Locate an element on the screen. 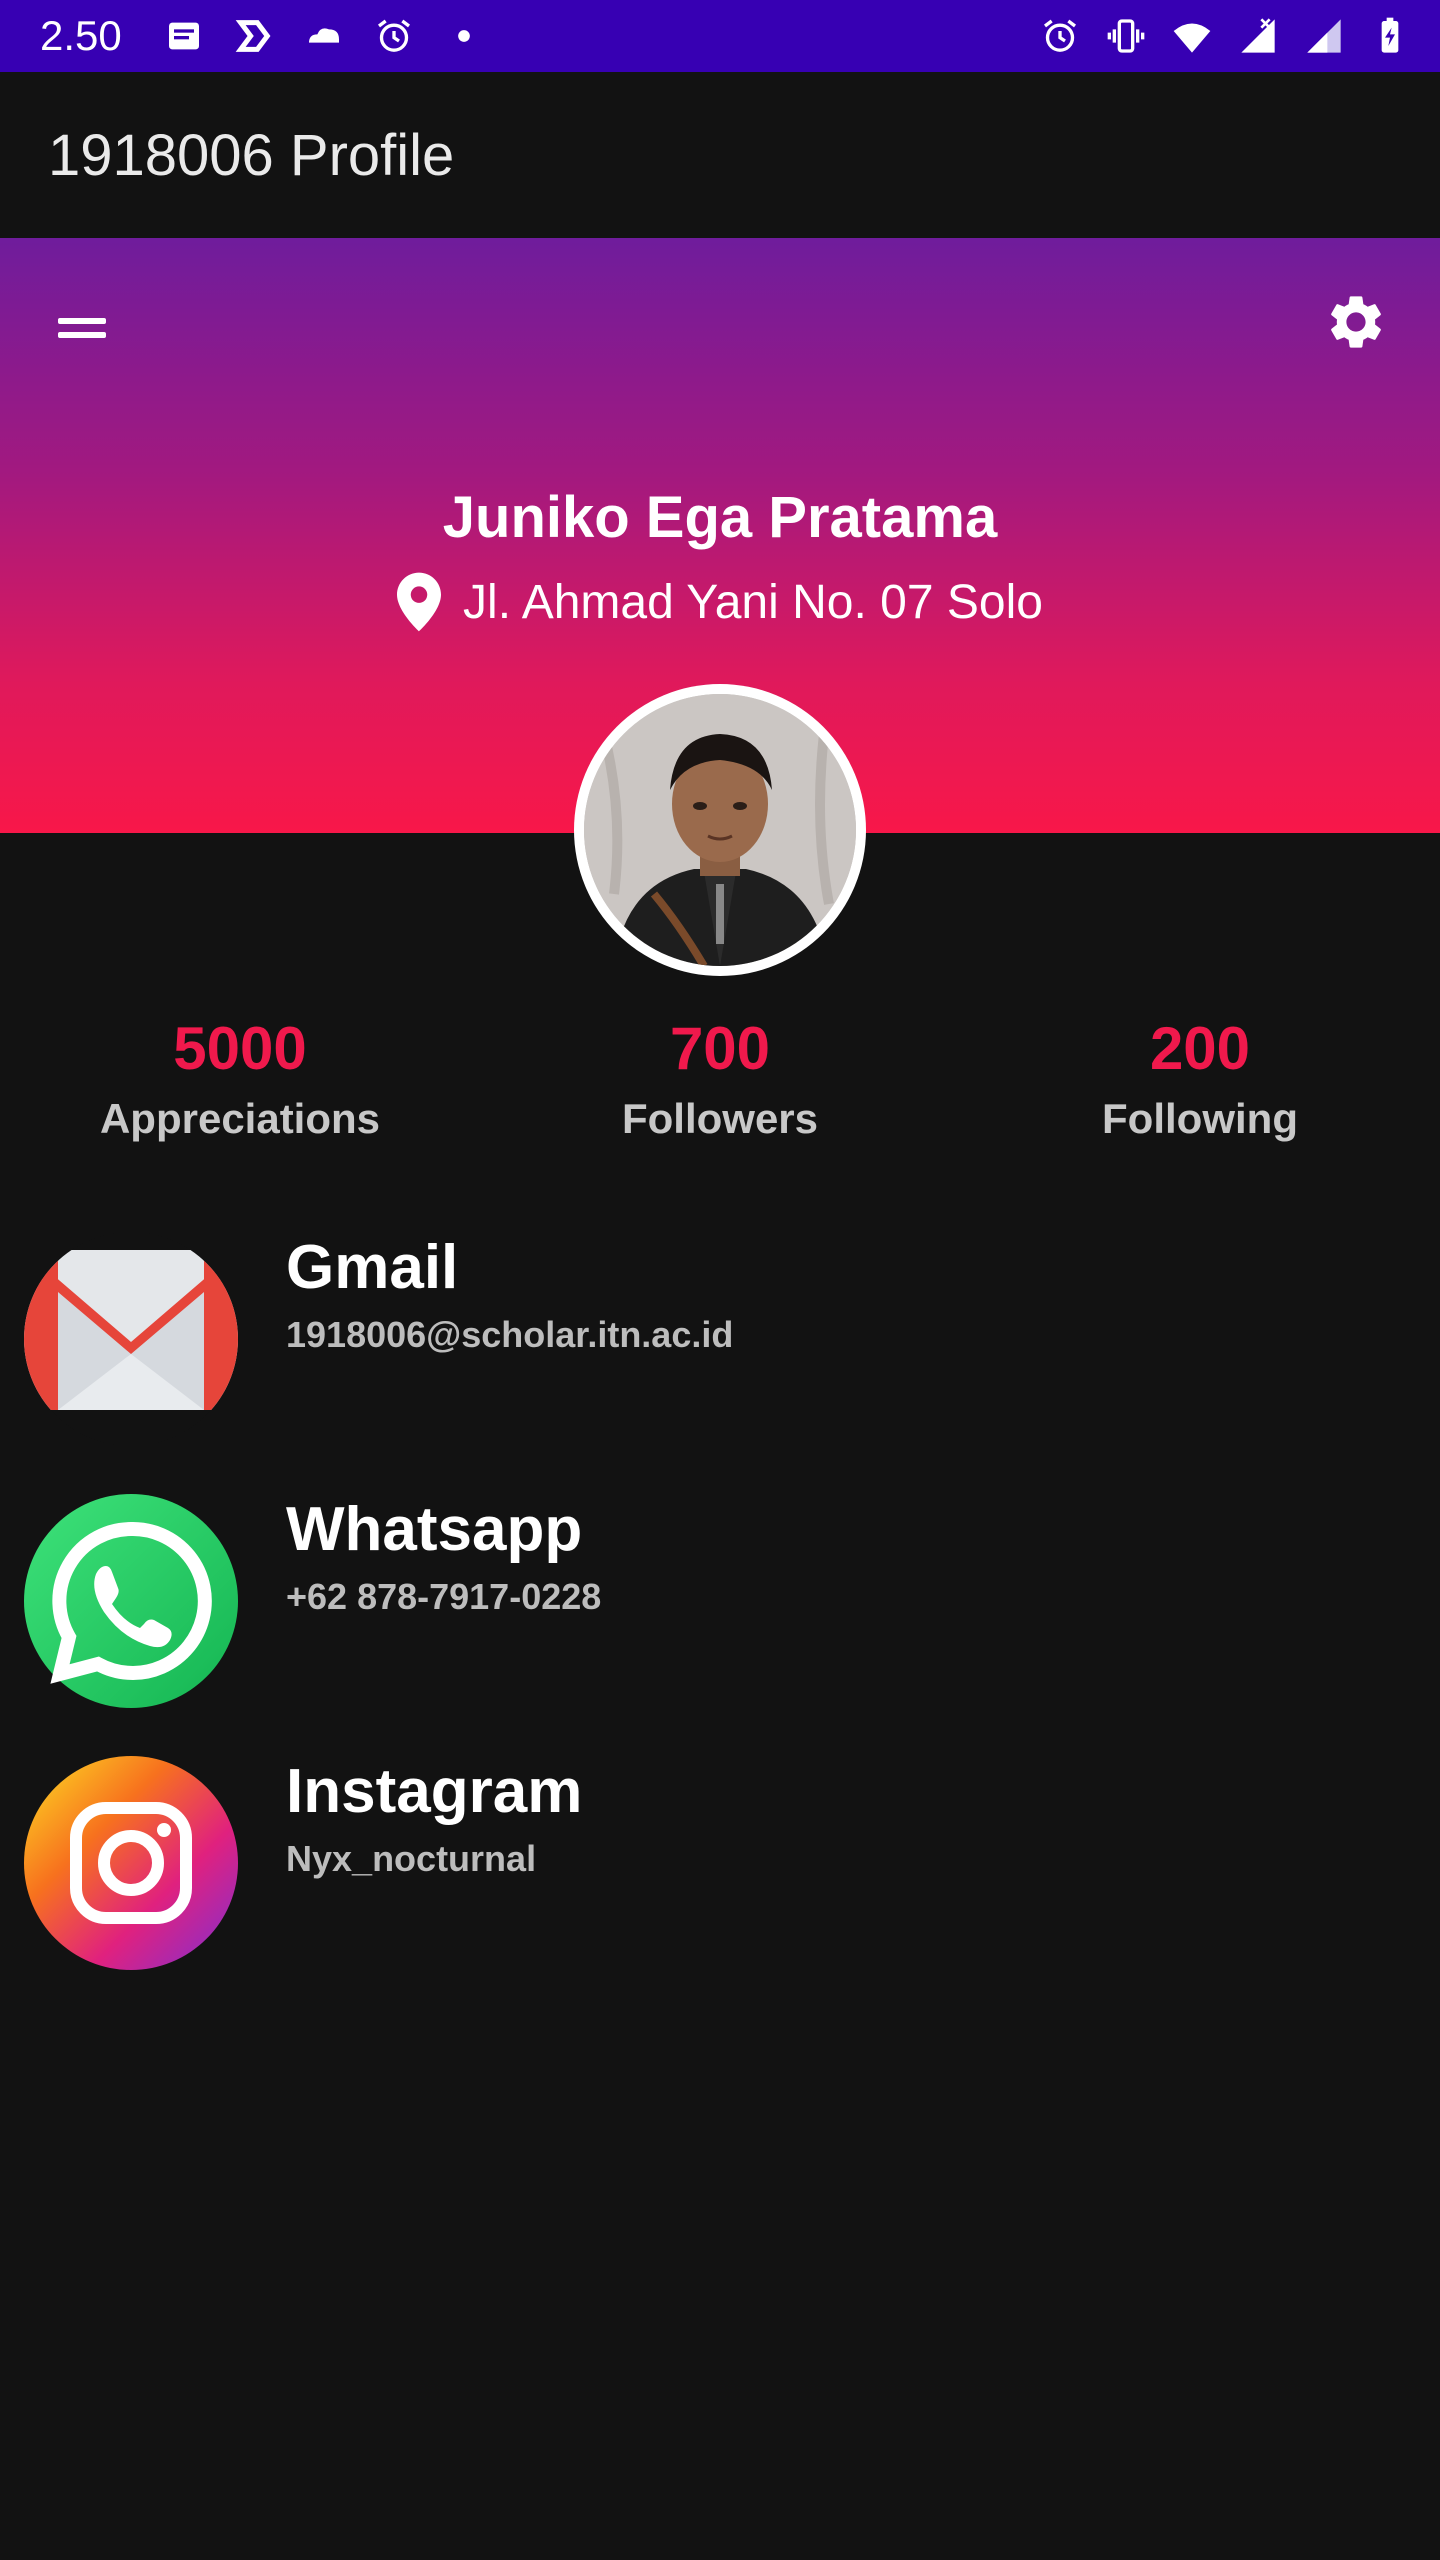 The height and width of the screenshot is (2560, 1440). whatsapp-icon is located at coordinates (131, 1601).